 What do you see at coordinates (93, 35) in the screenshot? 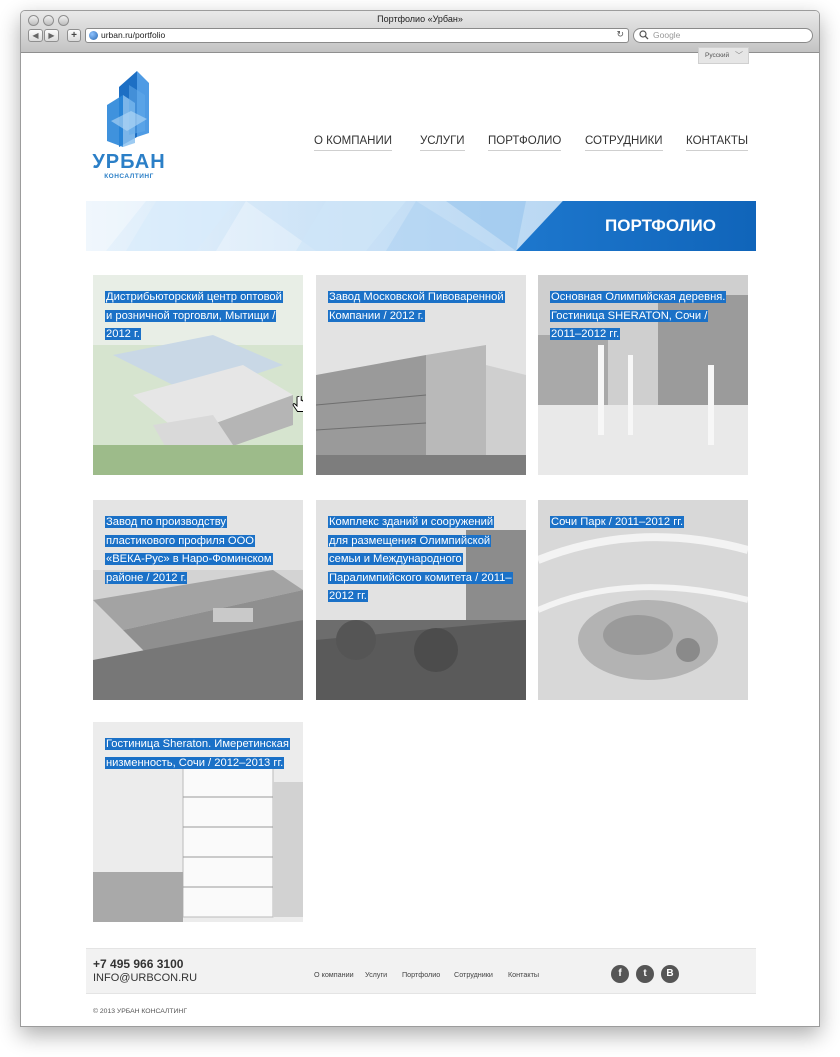
I see `globe-icon` at bounding box center [93, 35].